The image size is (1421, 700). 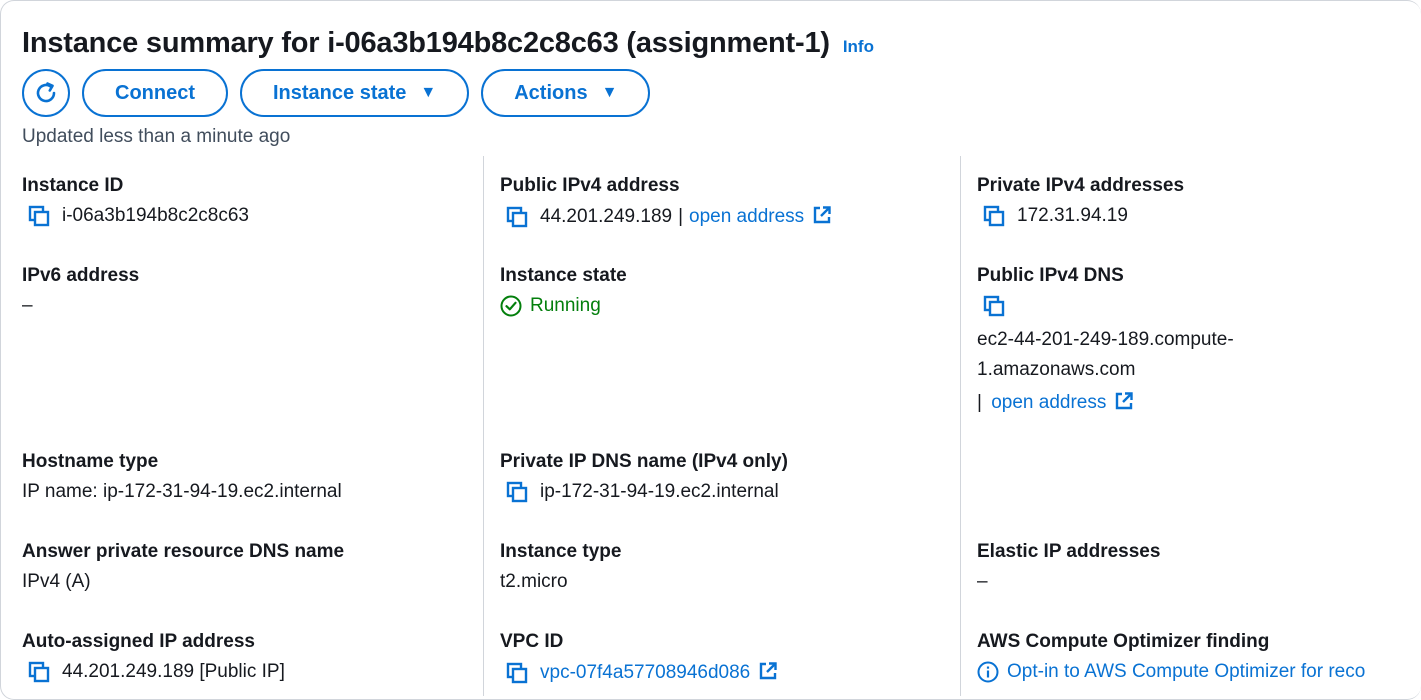 I want to click on private-ipv4-value: 172.31.94.19, so click(x=1072, y=215).